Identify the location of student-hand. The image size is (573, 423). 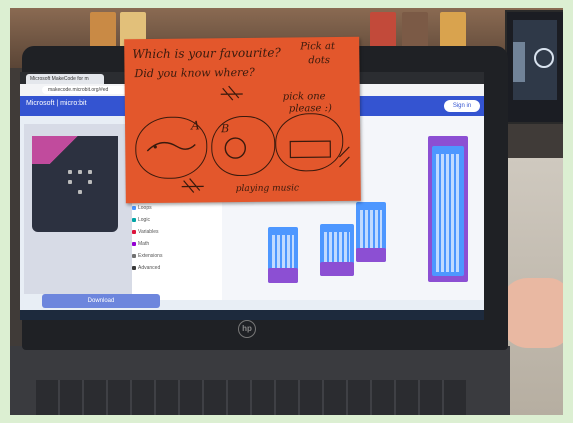
(531, 313).